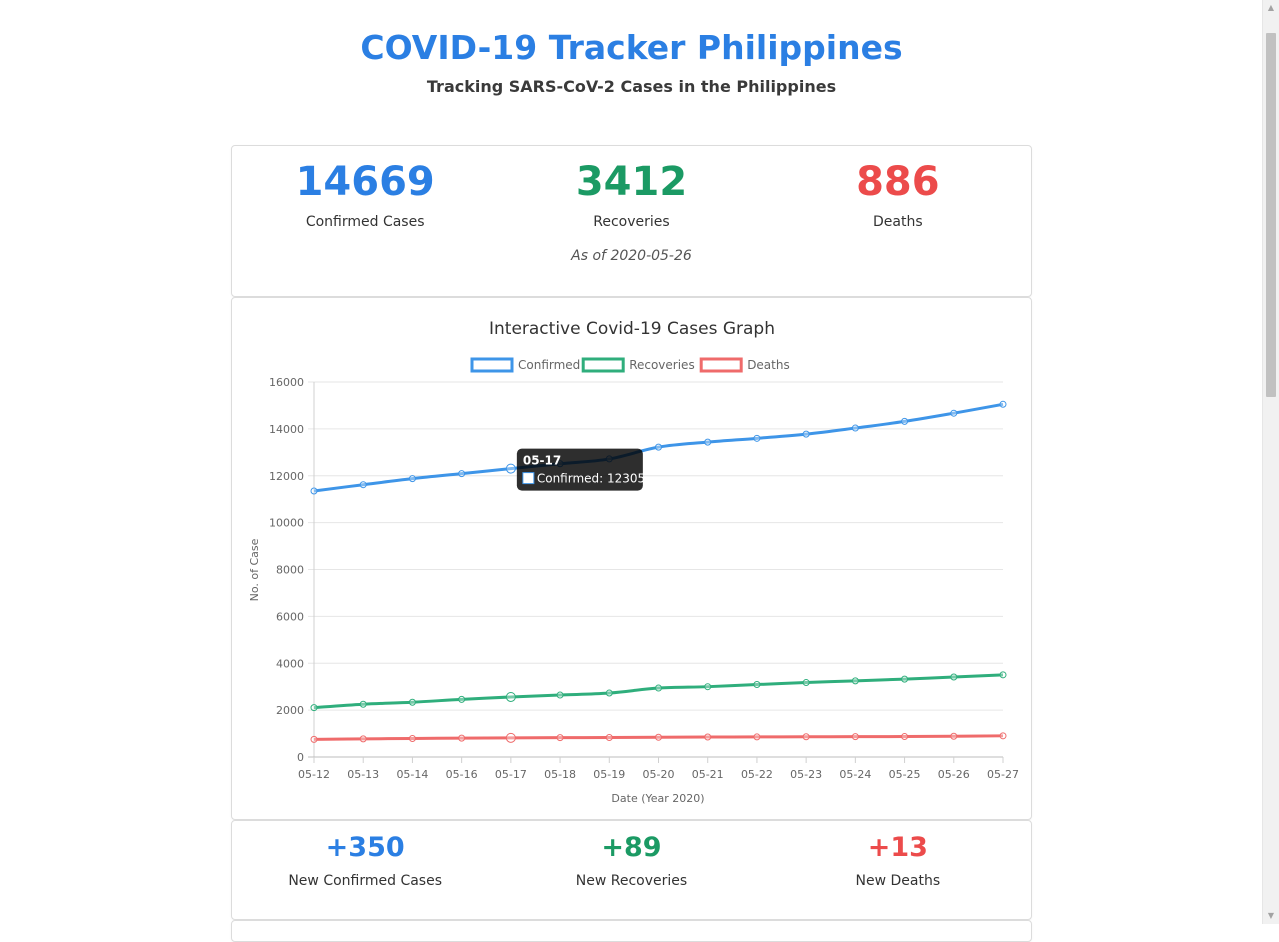  I want to click on deaths-stat: 886 Deaths, so click(898, 194).